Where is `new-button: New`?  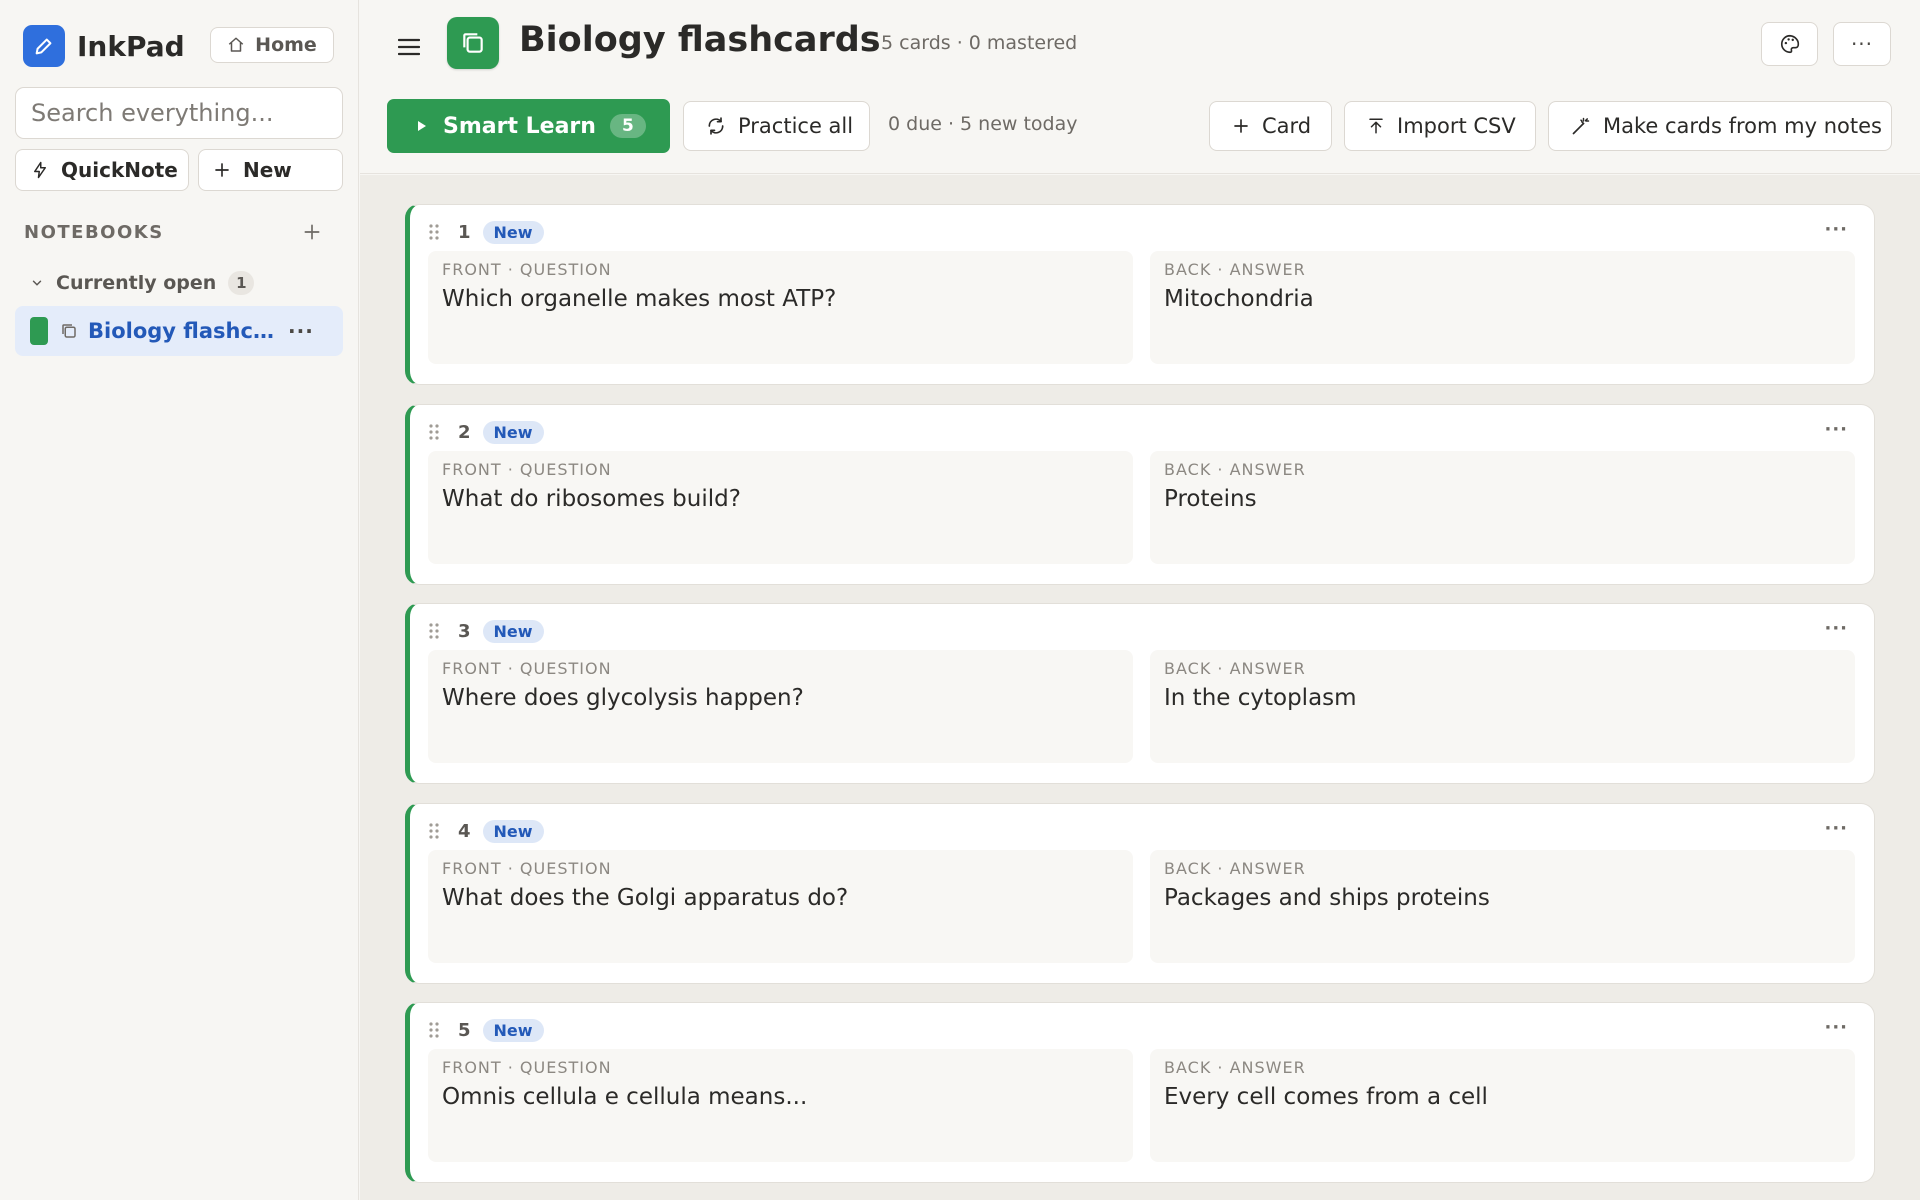
new-button: New is located at coordinates (270, 170).